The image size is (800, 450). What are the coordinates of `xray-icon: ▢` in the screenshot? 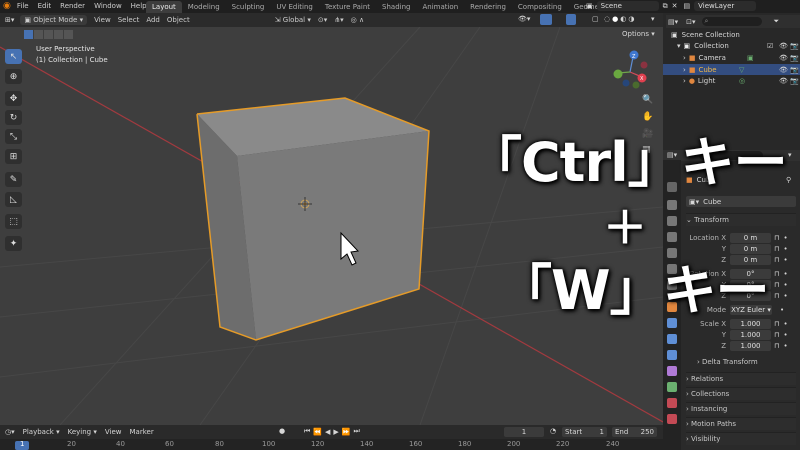 It's located at (595, 19).